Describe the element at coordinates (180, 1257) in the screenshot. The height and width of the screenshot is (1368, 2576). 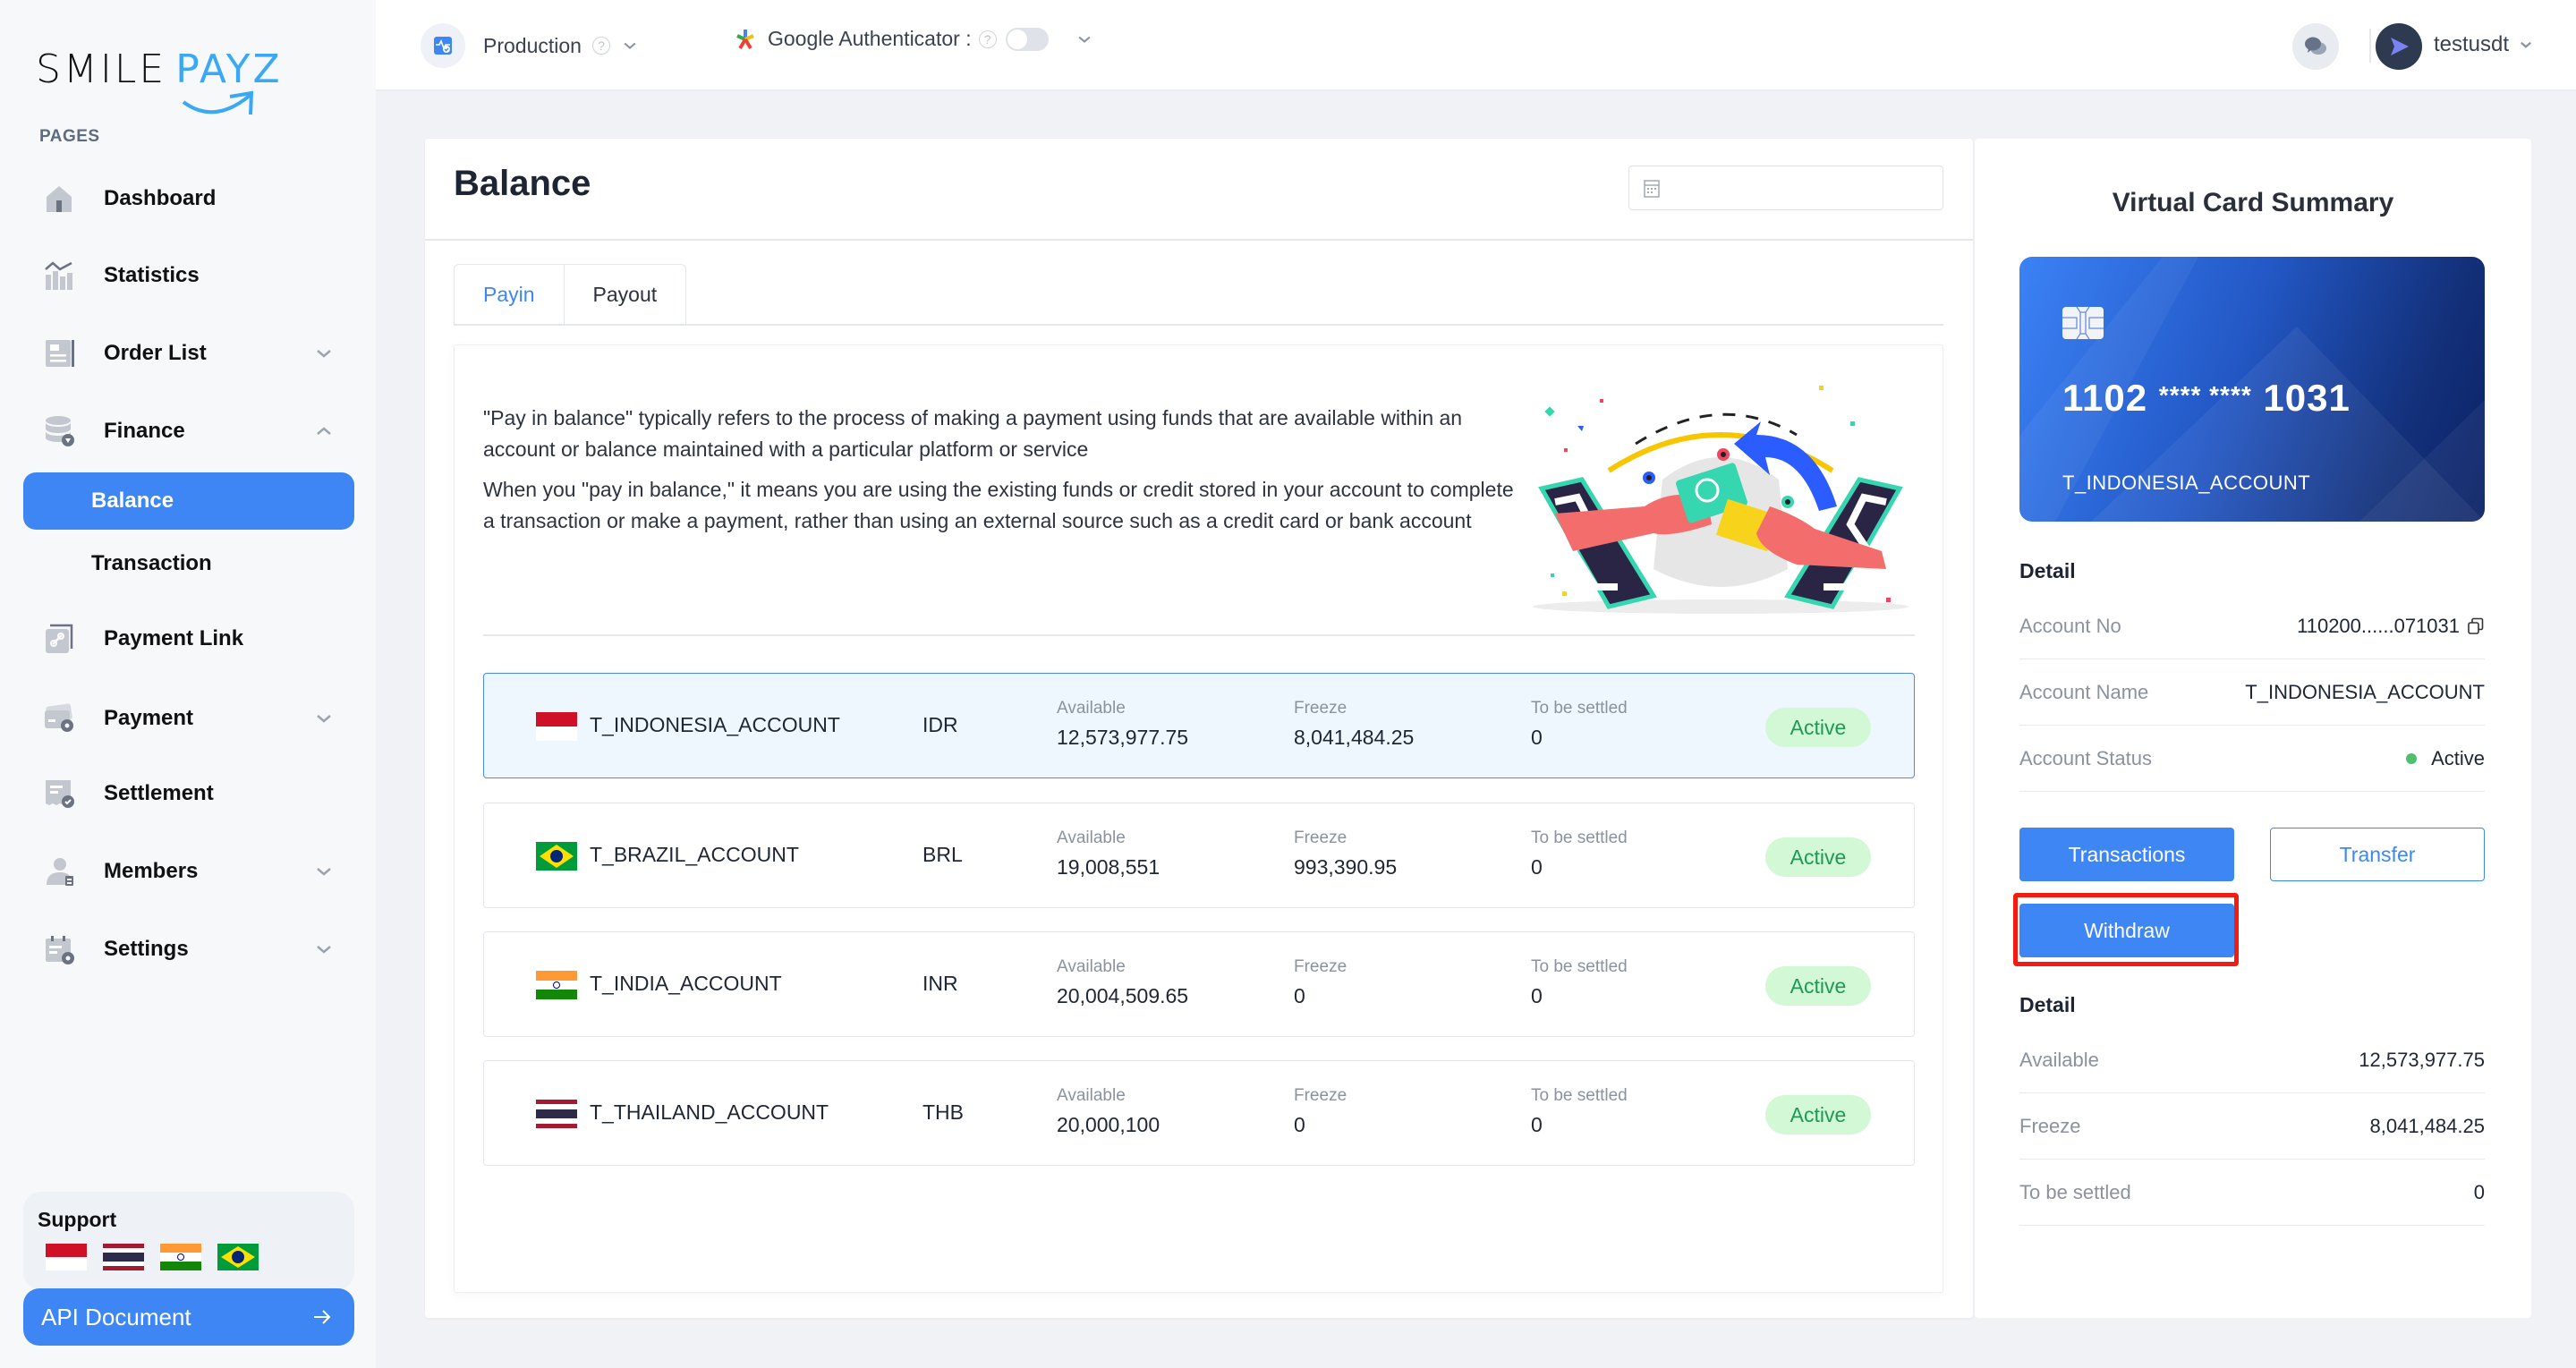
I see `flag-india-icon` at that location.